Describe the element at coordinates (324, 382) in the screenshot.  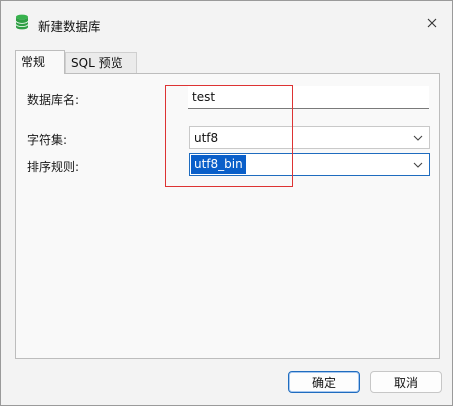
I see `ok-button: 确定` at that location.